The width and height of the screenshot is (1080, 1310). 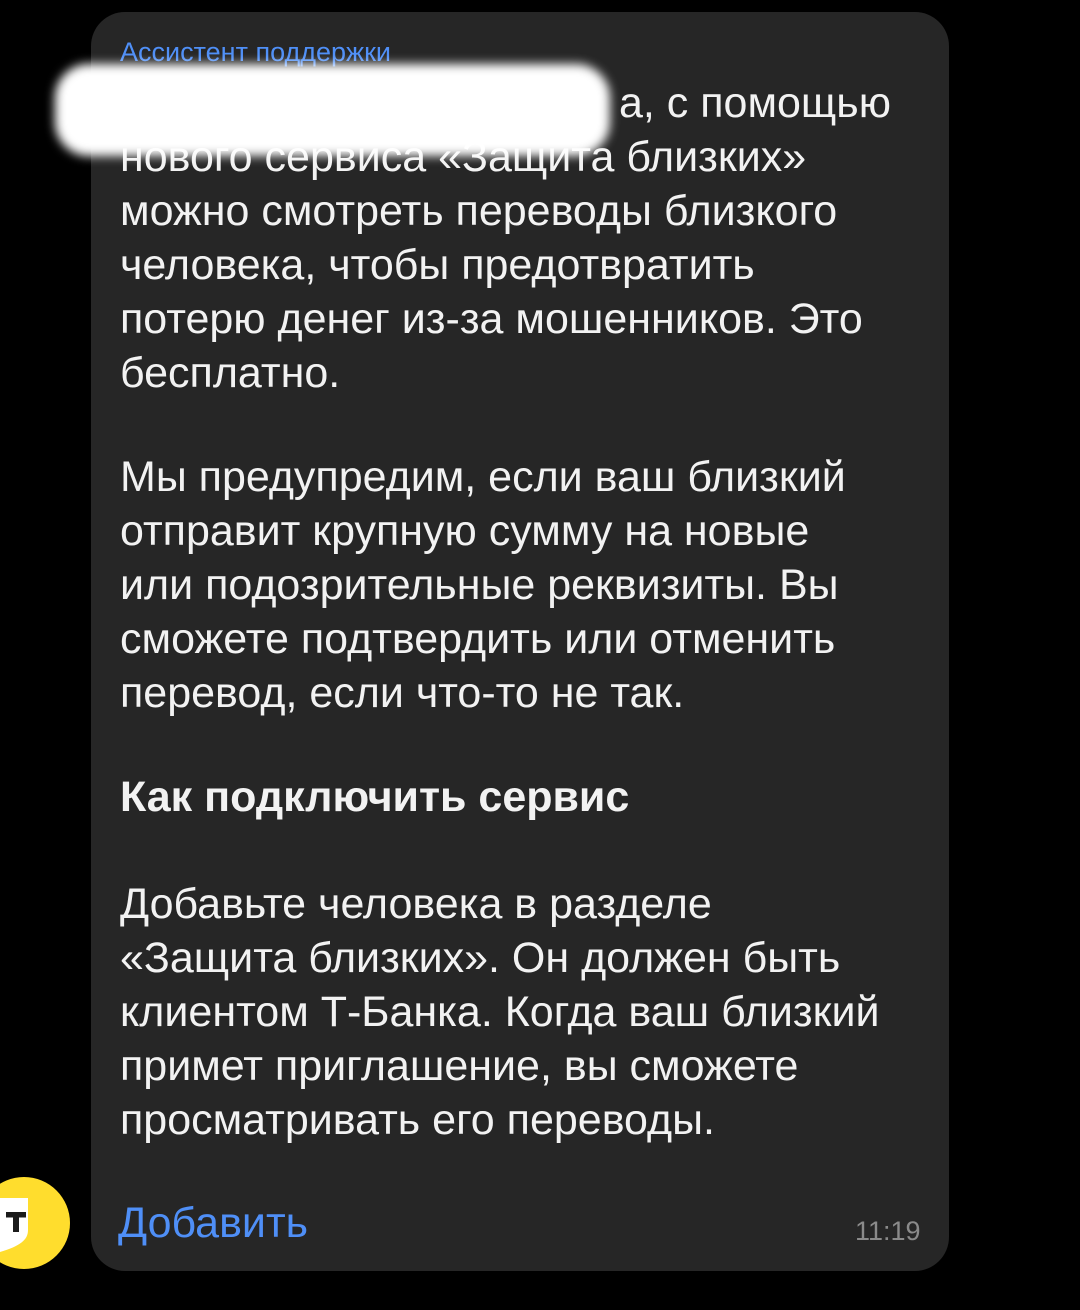 What do you see at coordinates (230, 373) in the screenshot?
I see `message-line: бесплатно.` at bounding box center [230, 373].